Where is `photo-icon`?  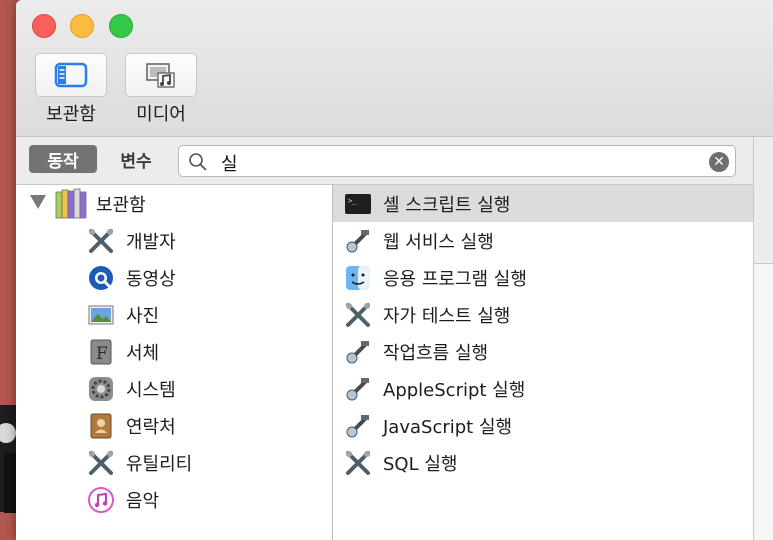 photo-icon is located at coordinates (101, 315).